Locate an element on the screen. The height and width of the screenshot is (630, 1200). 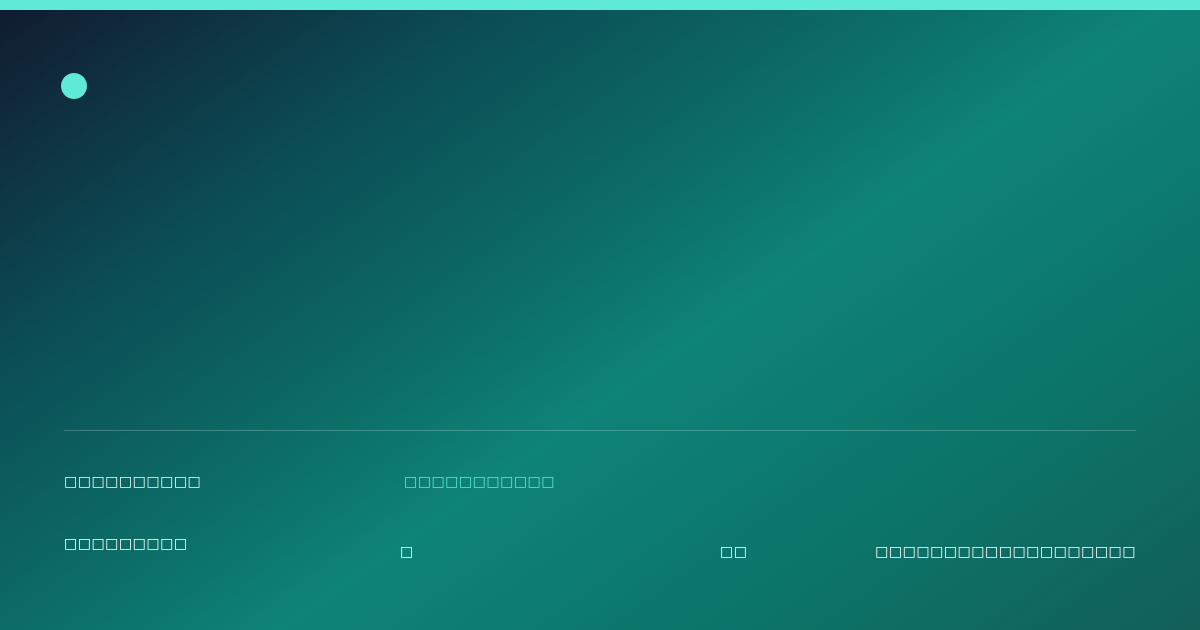
top-accent-bar is located at coordinates (600, 5).